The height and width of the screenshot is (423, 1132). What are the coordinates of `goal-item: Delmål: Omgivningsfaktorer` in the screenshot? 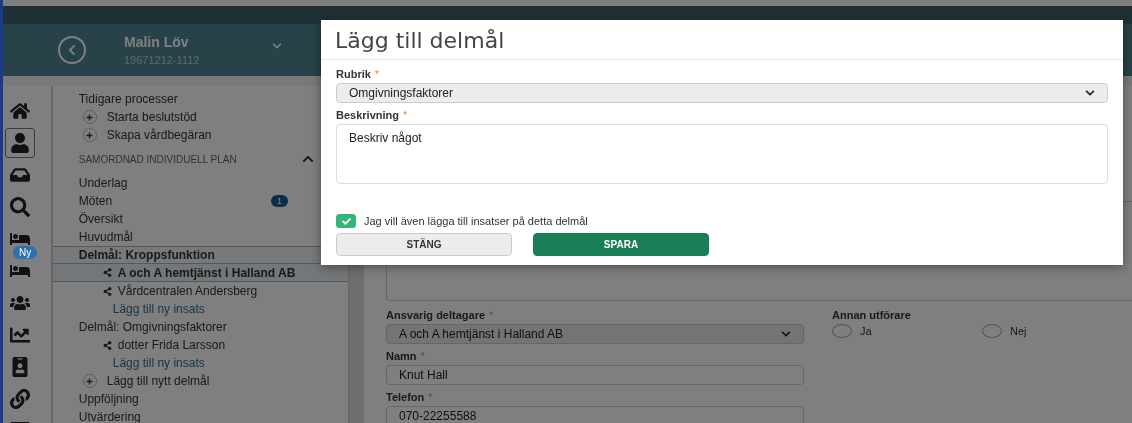 It's located at (152, 327).